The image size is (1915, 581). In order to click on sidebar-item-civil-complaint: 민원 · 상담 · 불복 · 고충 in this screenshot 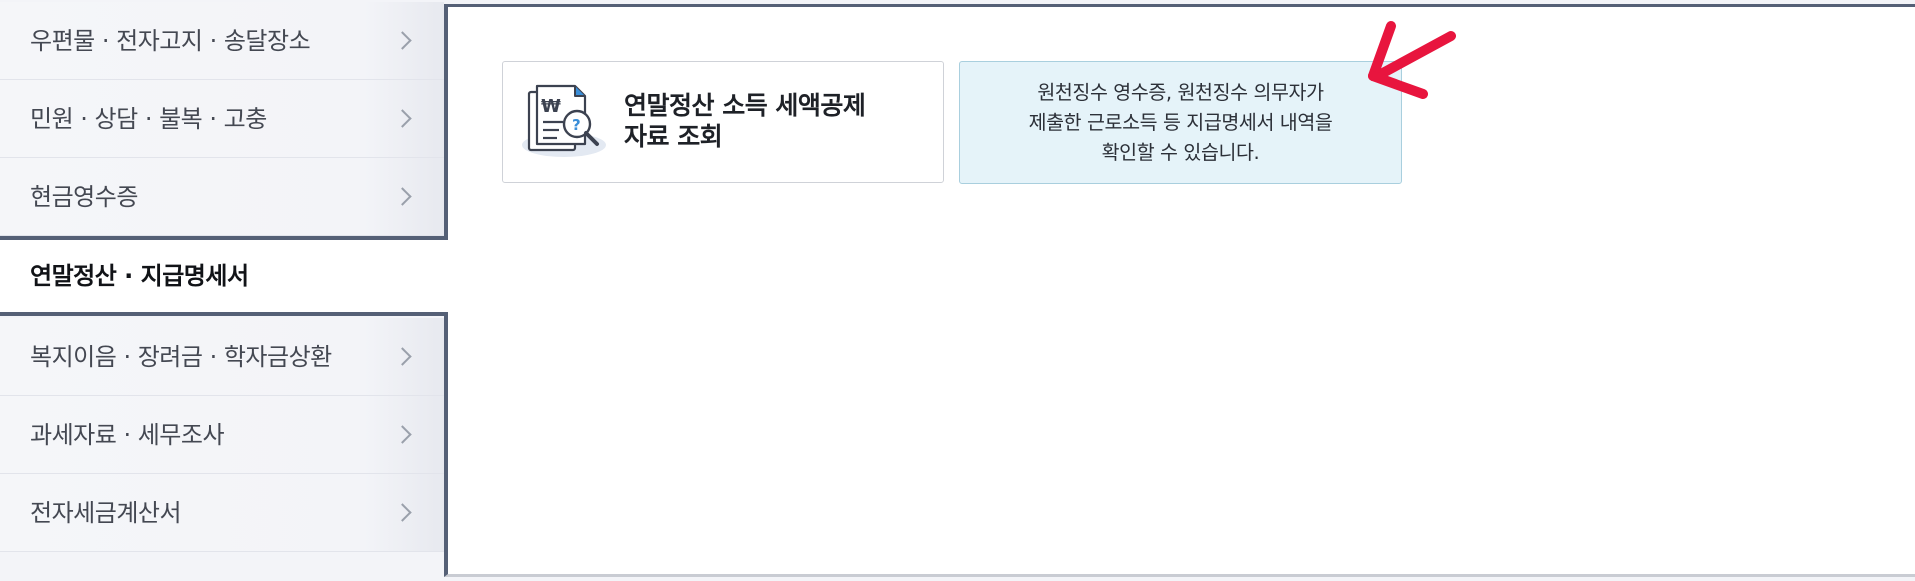, I will do `click(222, 119)`.